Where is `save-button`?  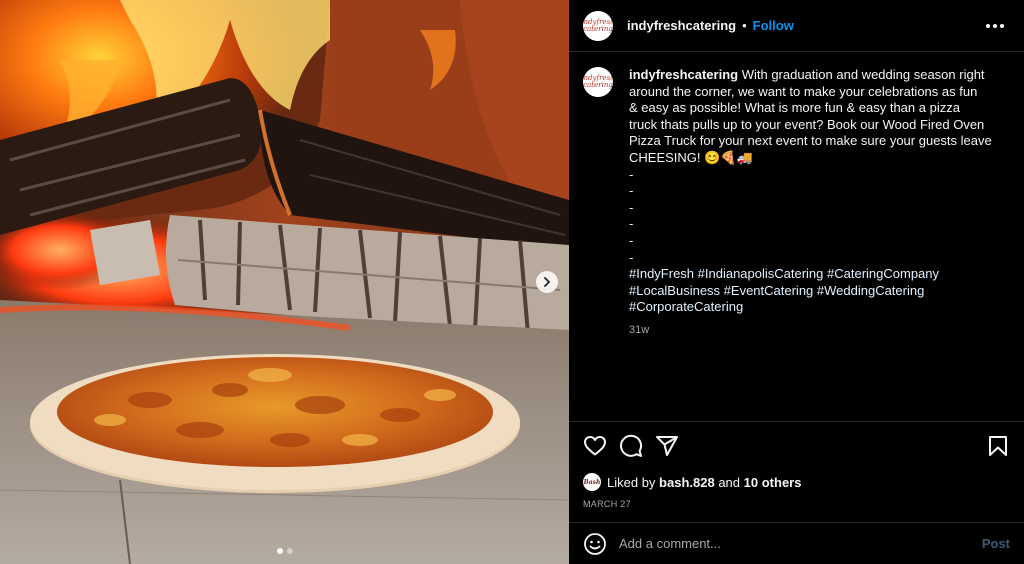
save-button is located at coordinates (998, 446).